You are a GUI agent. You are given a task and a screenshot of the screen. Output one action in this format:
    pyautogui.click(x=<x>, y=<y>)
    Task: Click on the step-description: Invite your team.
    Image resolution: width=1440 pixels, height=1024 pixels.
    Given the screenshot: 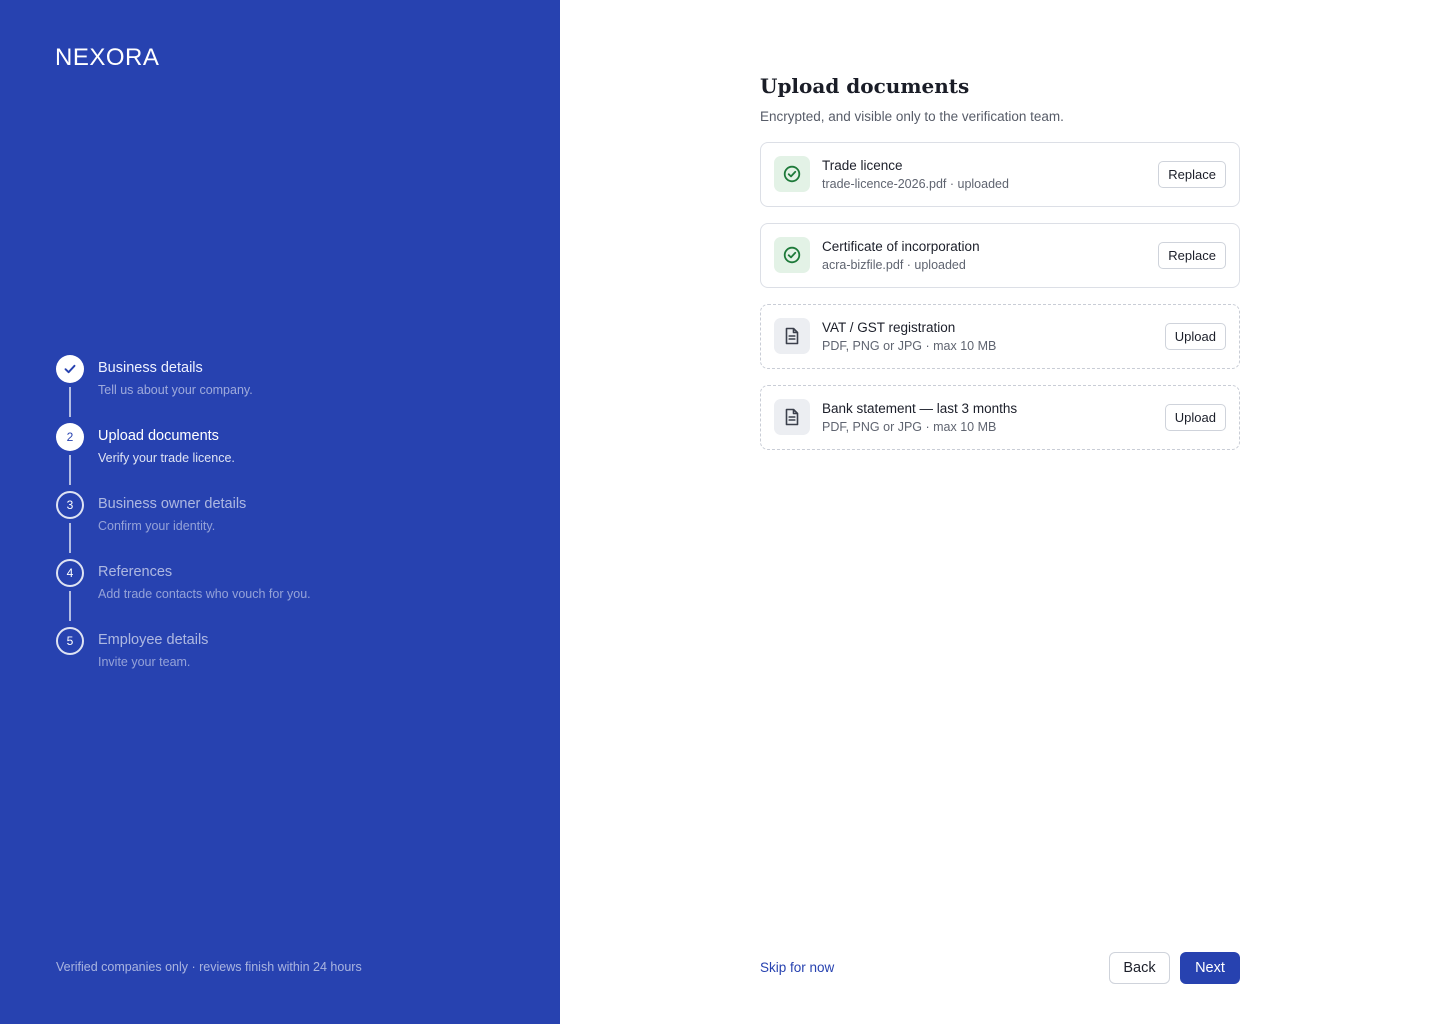 What is the action you would take?
    pyautogui.click(x=144, y=662)
    